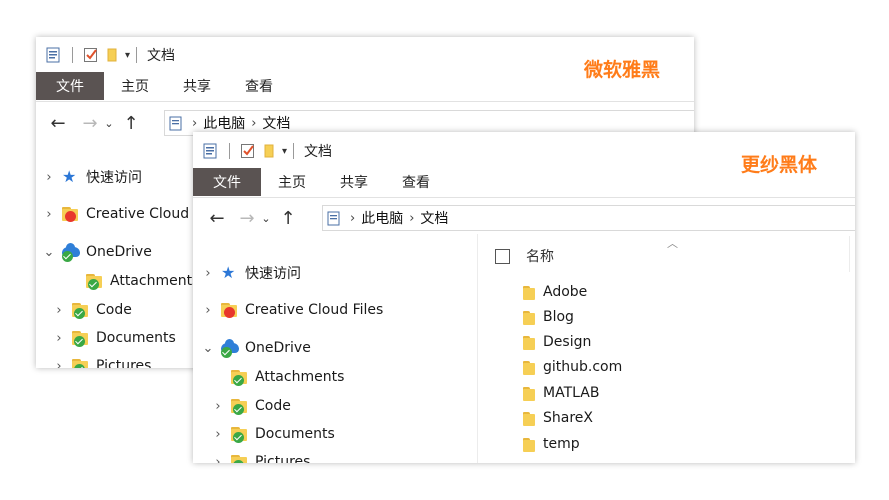 This screenshot has width=889, height=500. Describe the element at coordinates (477, 348) in the screenshot. I see `pane-divider` at that location.